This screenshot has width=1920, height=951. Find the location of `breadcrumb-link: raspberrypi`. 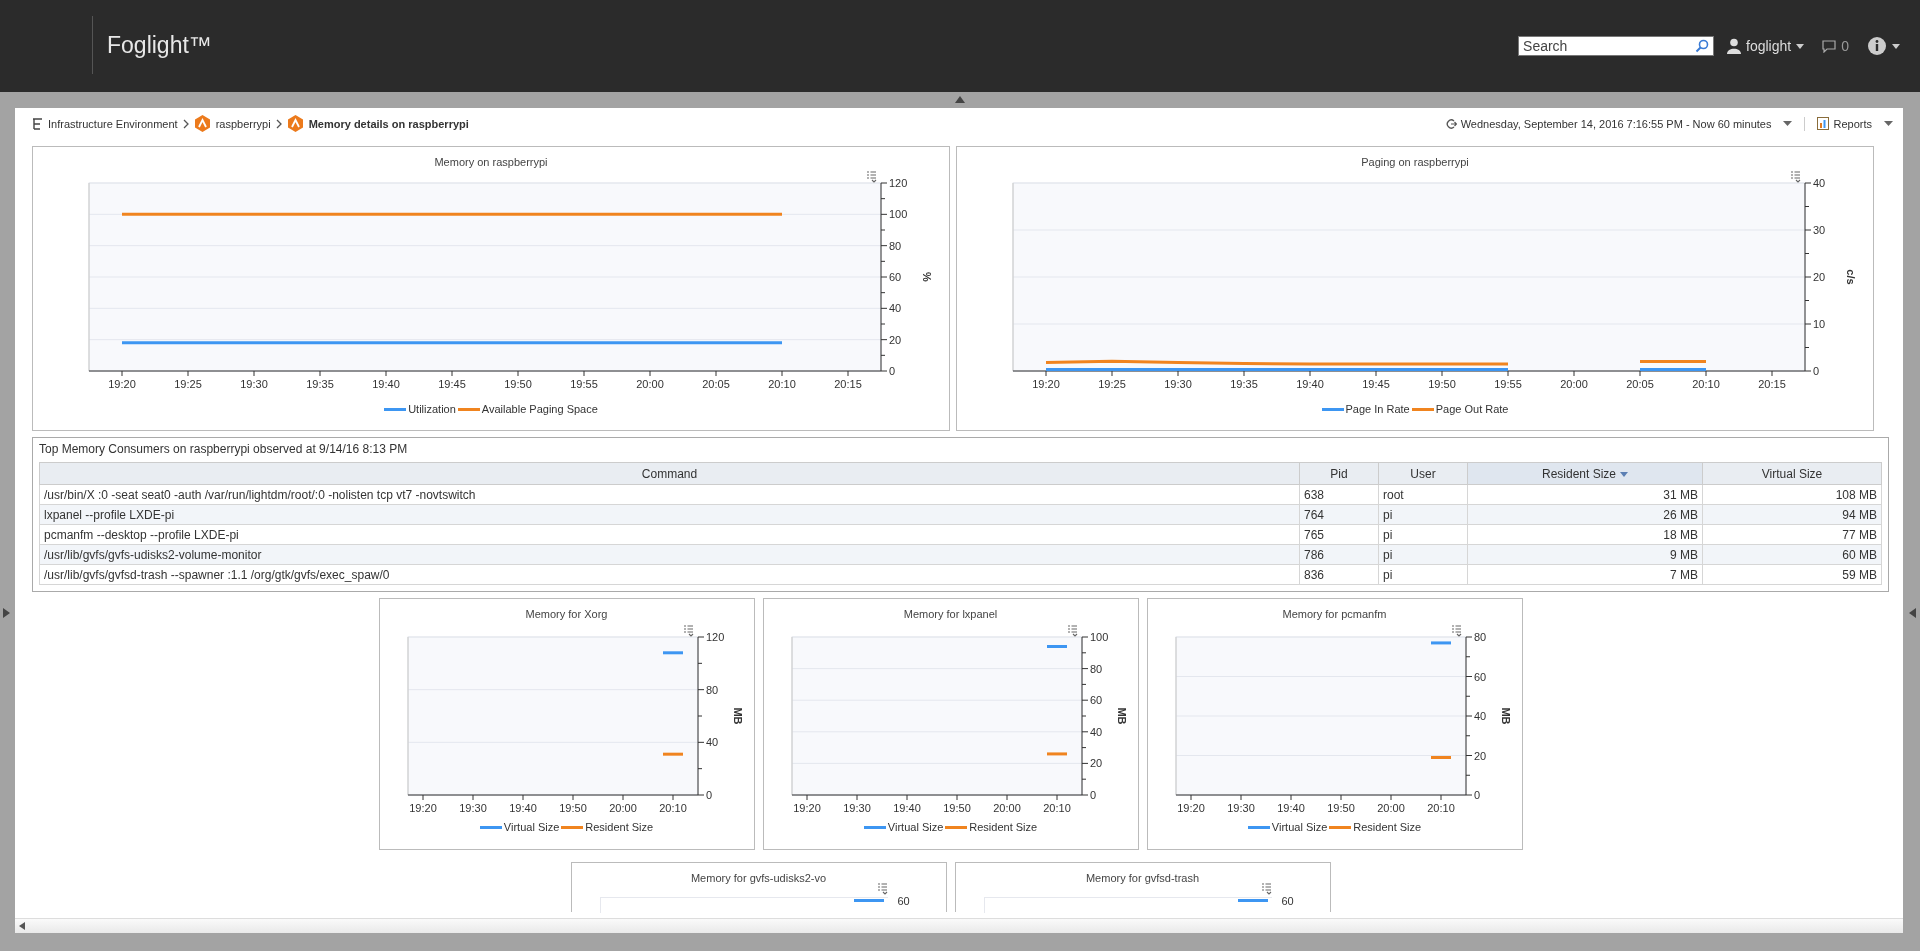

breadcrumb-link: raspberrypi is located at coordinates (243, 123).